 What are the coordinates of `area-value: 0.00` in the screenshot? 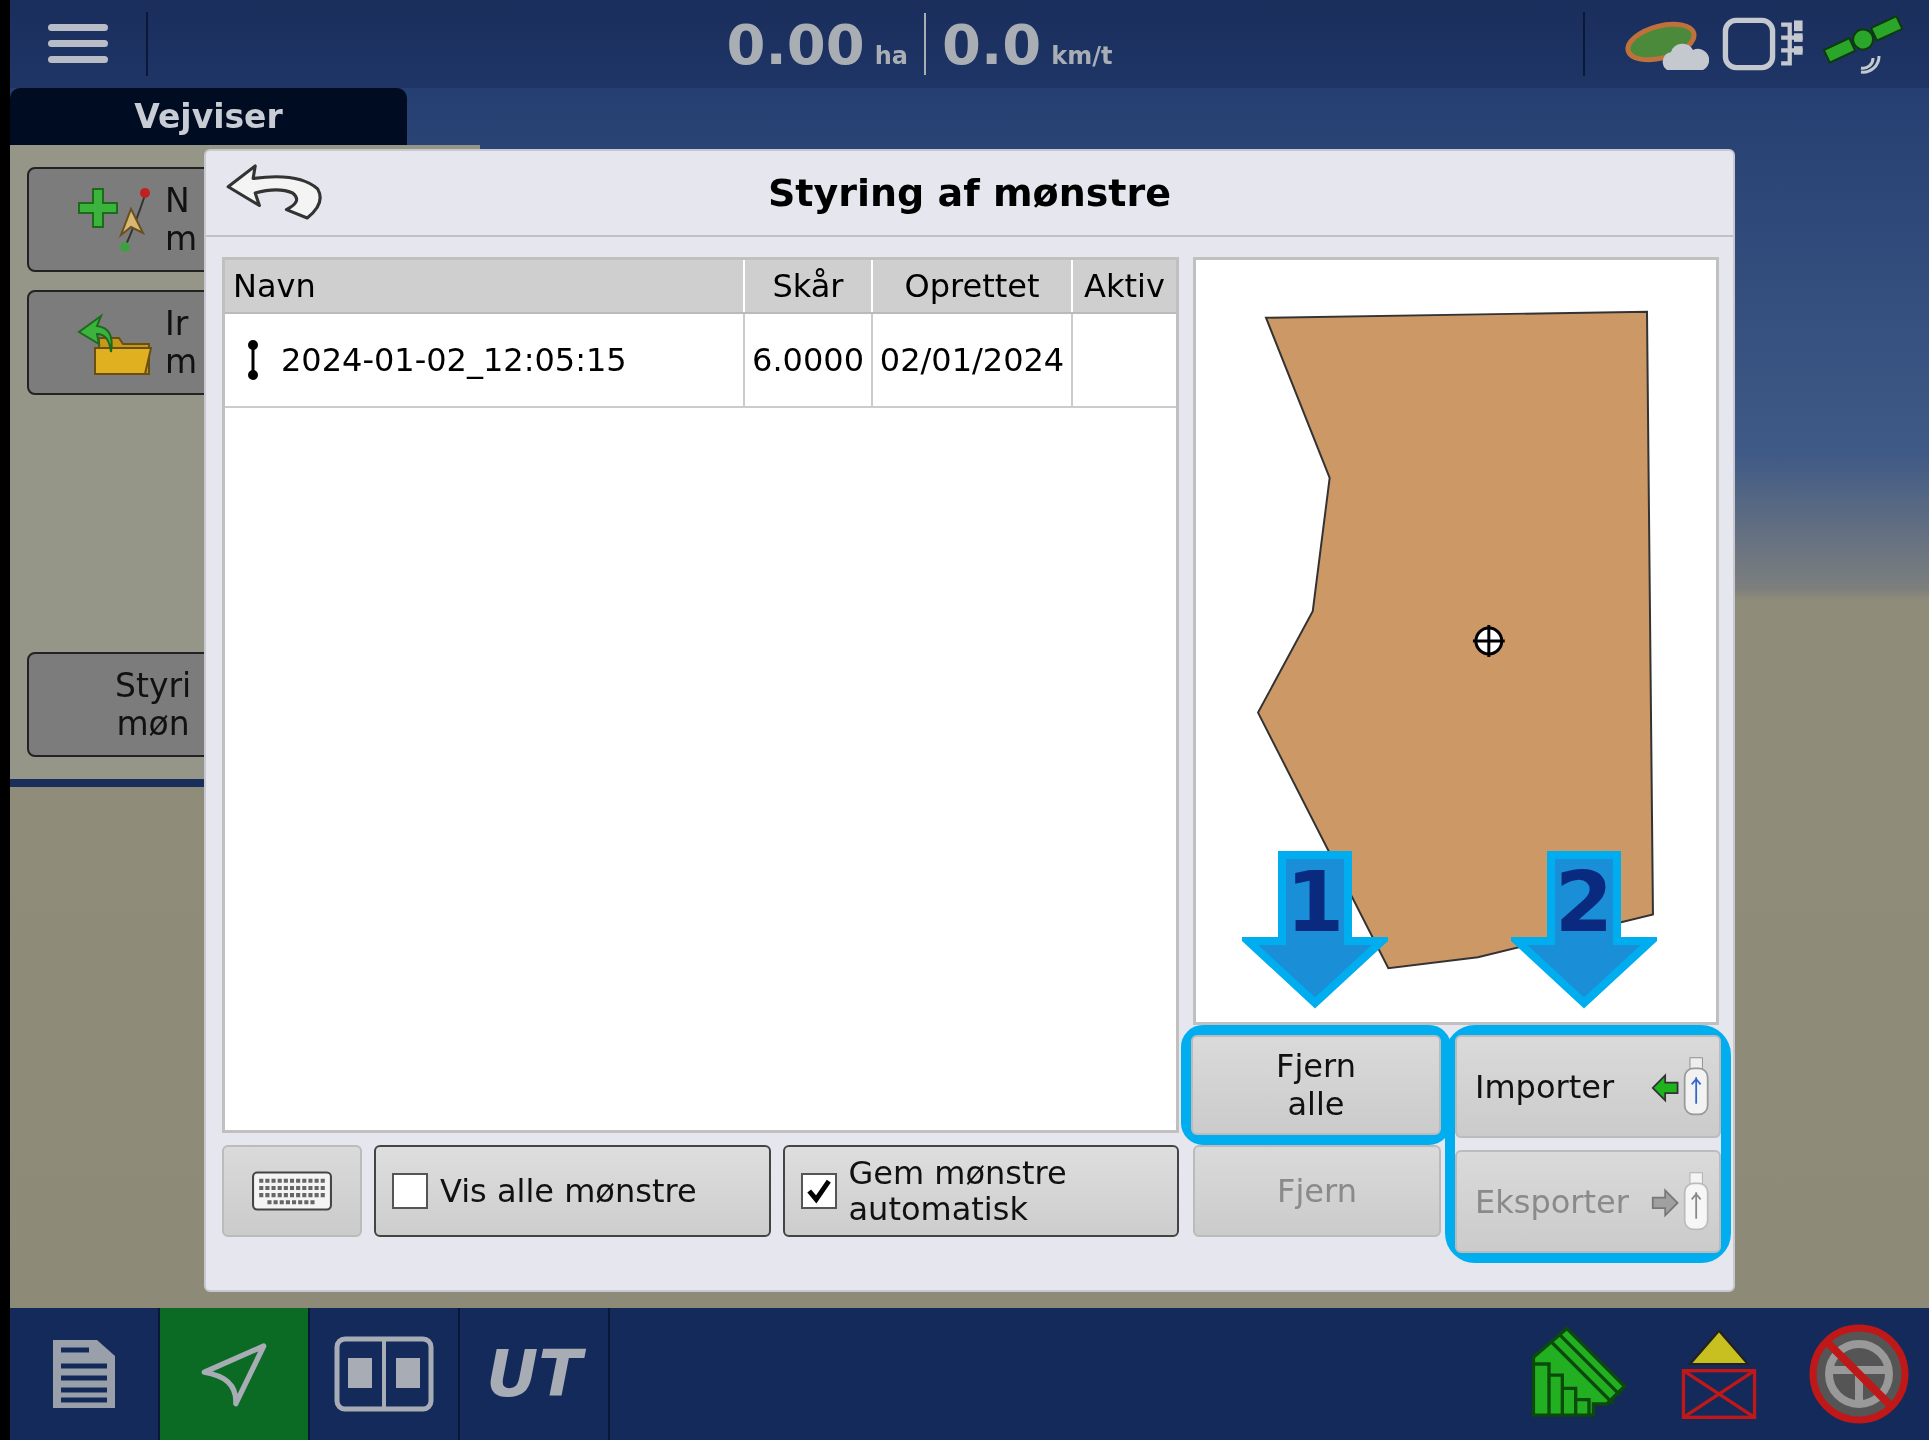 It's located at (795, 44).